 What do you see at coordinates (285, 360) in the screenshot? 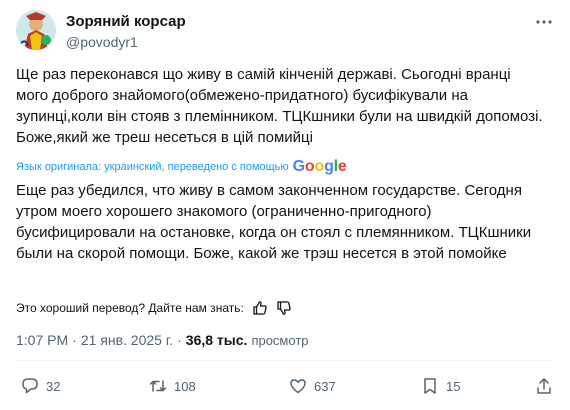
I see `divider` at bounding box center [285, 360].